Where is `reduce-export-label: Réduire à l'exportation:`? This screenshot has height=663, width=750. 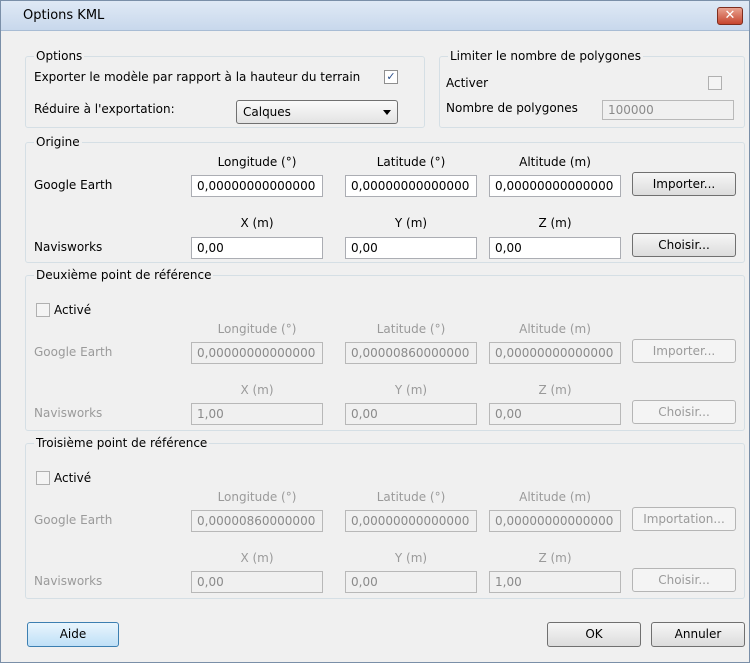 reduce-export-label: Réduire à l'exportation: is located at coordinates (104, 109).